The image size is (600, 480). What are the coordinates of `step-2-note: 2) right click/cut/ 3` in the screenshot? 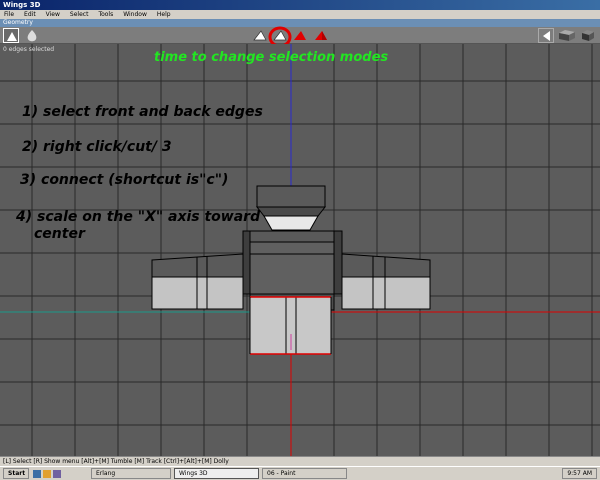 It's located at (97, 147).